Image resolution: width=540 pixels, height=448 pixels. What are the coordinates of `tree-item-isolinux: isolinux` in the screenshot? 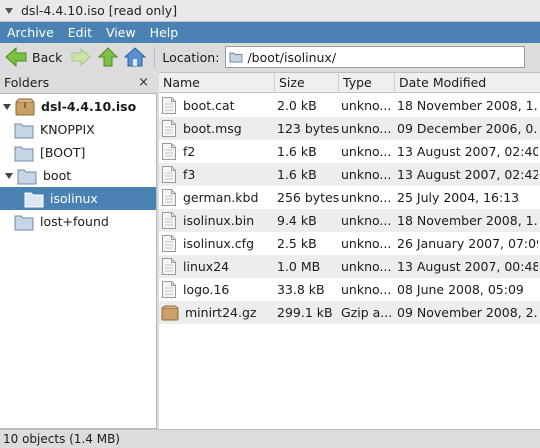 It's located at (78, 198).